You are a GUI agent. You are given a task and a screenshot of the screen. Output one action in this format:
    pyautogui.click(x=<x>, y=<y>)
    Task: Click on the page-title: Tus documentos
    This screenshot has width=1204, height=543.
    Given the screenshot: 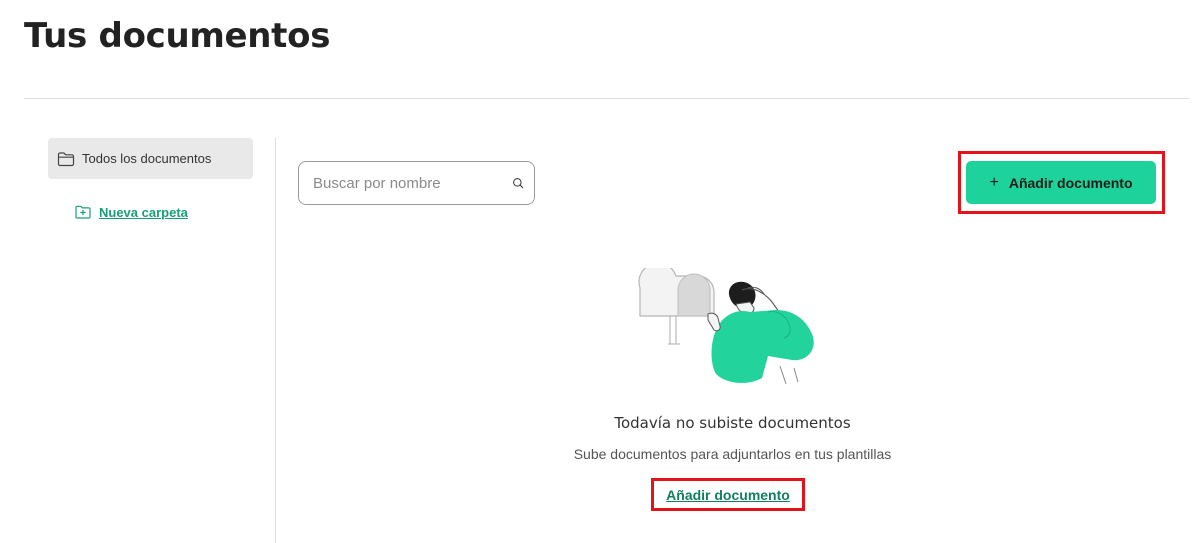 What is the action you would take?
    pyautogui.click(x=177, y=36)
    